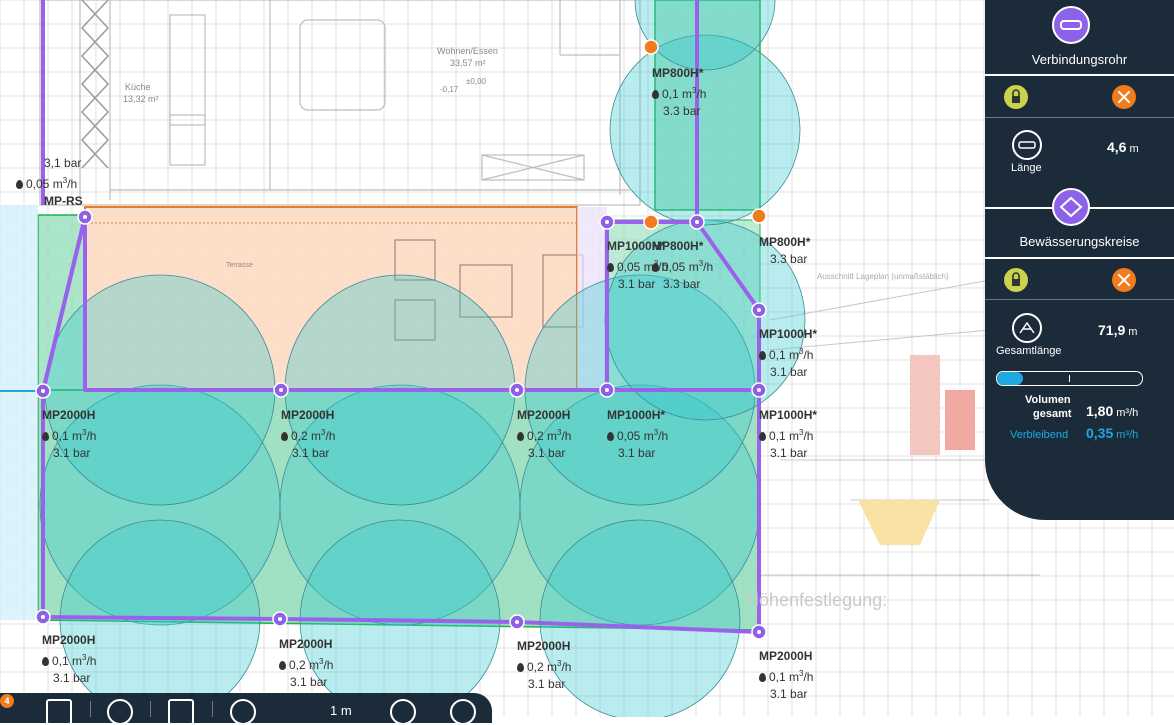 The image size is (1174, 725). Describe the element at coordinates (141, 99) in the screenshot. I see `room-area-kitchen: 13,32 m²` at that location.